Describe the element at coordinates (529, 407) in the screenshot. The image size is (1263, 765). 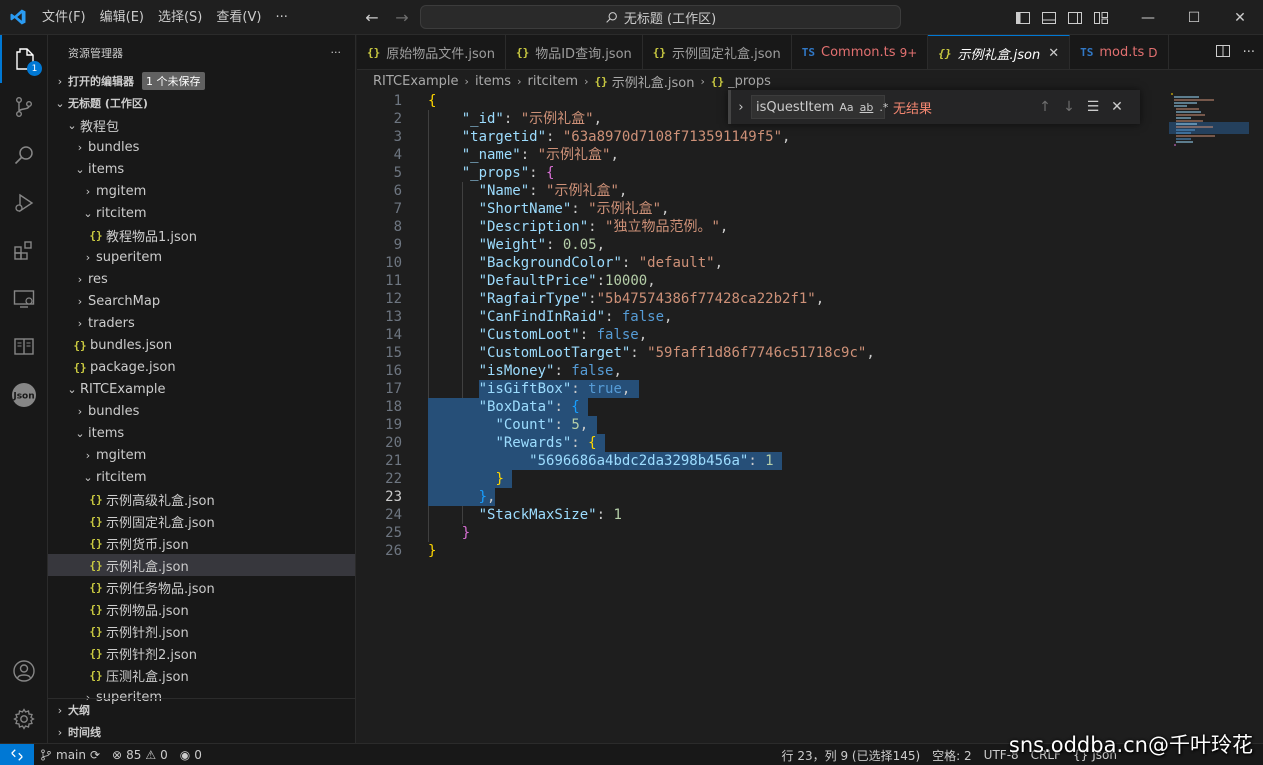
I see `code-text: "BoxData": {` at that location.